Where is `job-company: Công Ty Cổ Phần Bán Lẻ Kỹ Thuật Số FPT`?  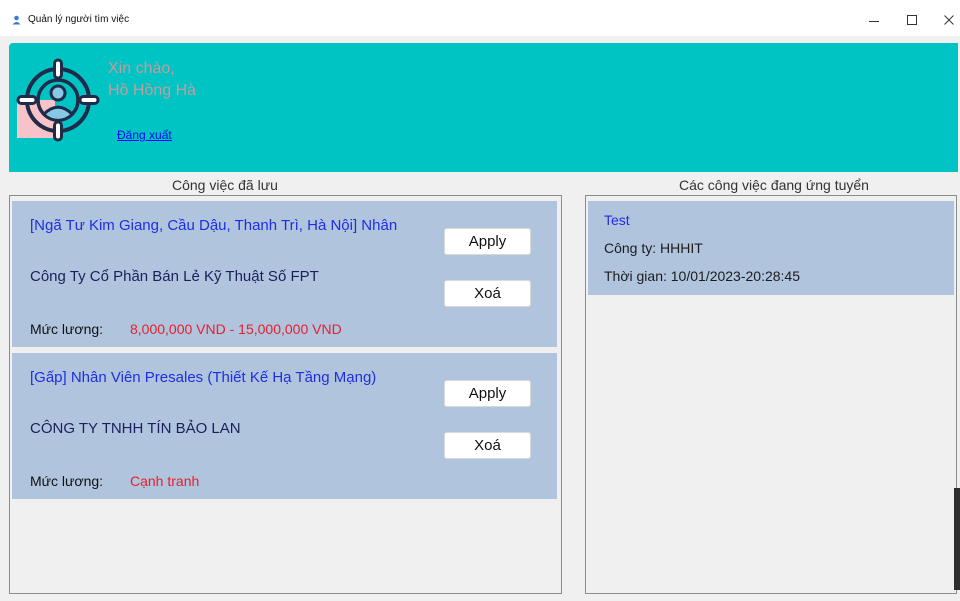
job-company: Công Ty Cổ Phần Bán Lẻ Kỹ Thuật Số FPT is located at coordinates (174, 276).